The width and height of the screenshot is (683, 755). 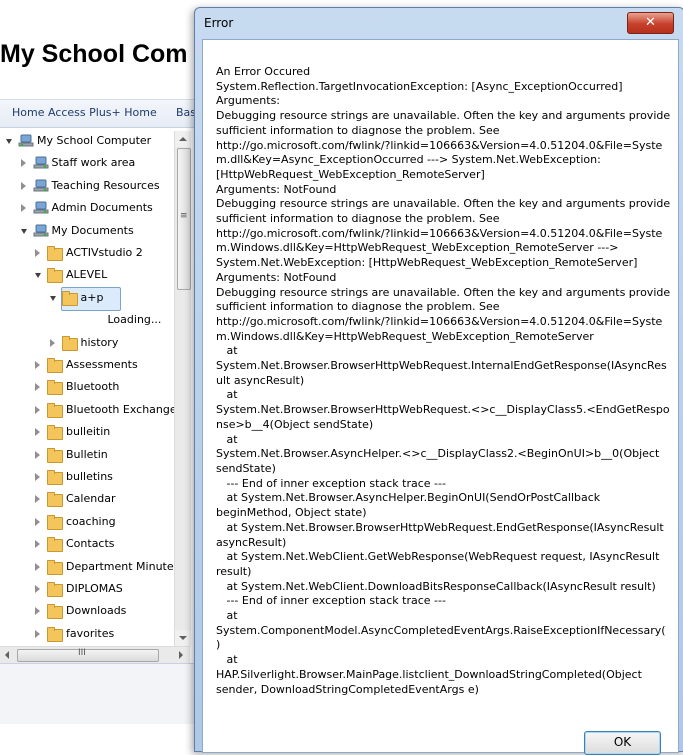 I want to click on scroll-right-icon, so click(x=181, y=655).